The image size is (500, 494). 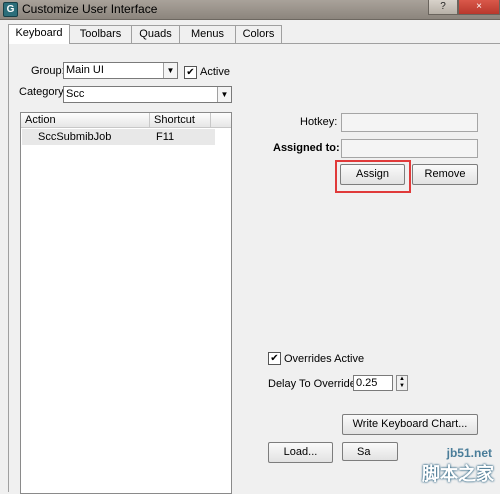 What do you see at coordinates (458, 474) in the screenshot?
I see `watermark-logo: 脚本之家` at bounding box center [458, 474].